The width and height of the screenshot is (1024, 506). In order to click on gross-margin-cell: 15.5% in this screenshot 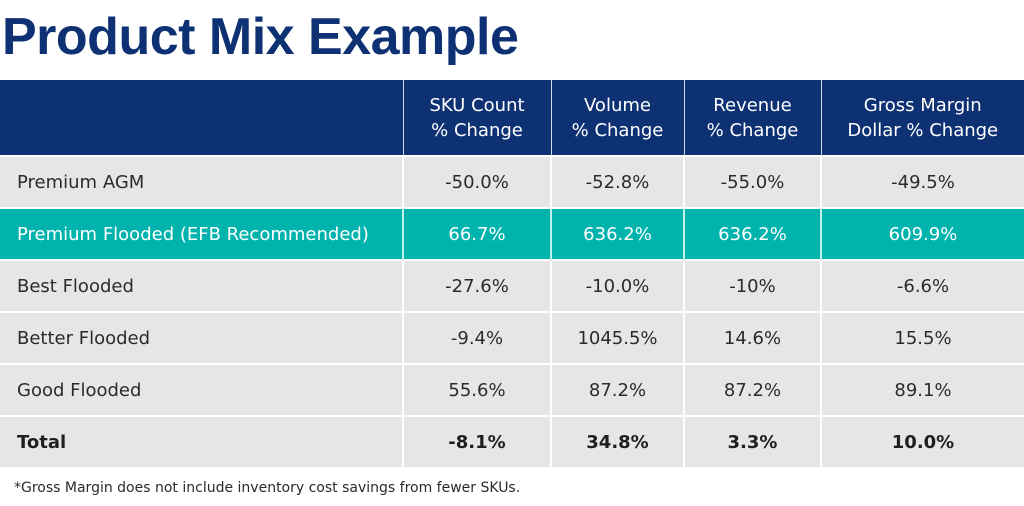, I will do `click(922, 337)`.